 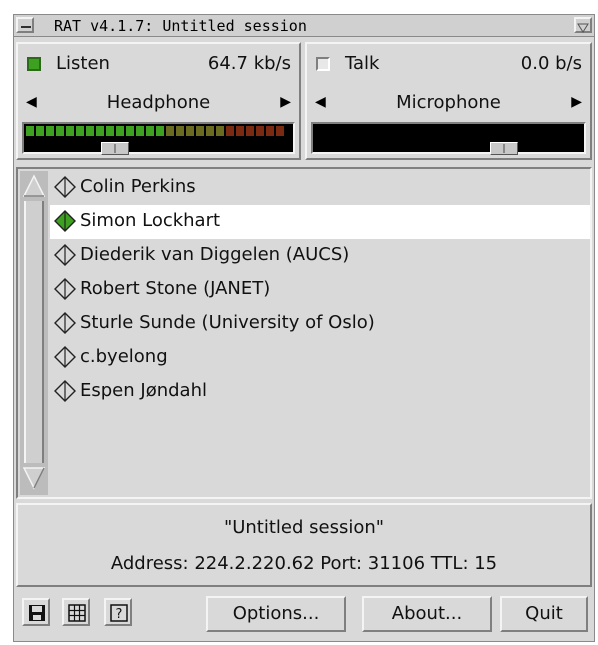 What do you see at coordinates (320, 324) in the screenshot?
I see `participant-item: Sturle Sunde (University of Oslo)` at bounding box center [320, 324].